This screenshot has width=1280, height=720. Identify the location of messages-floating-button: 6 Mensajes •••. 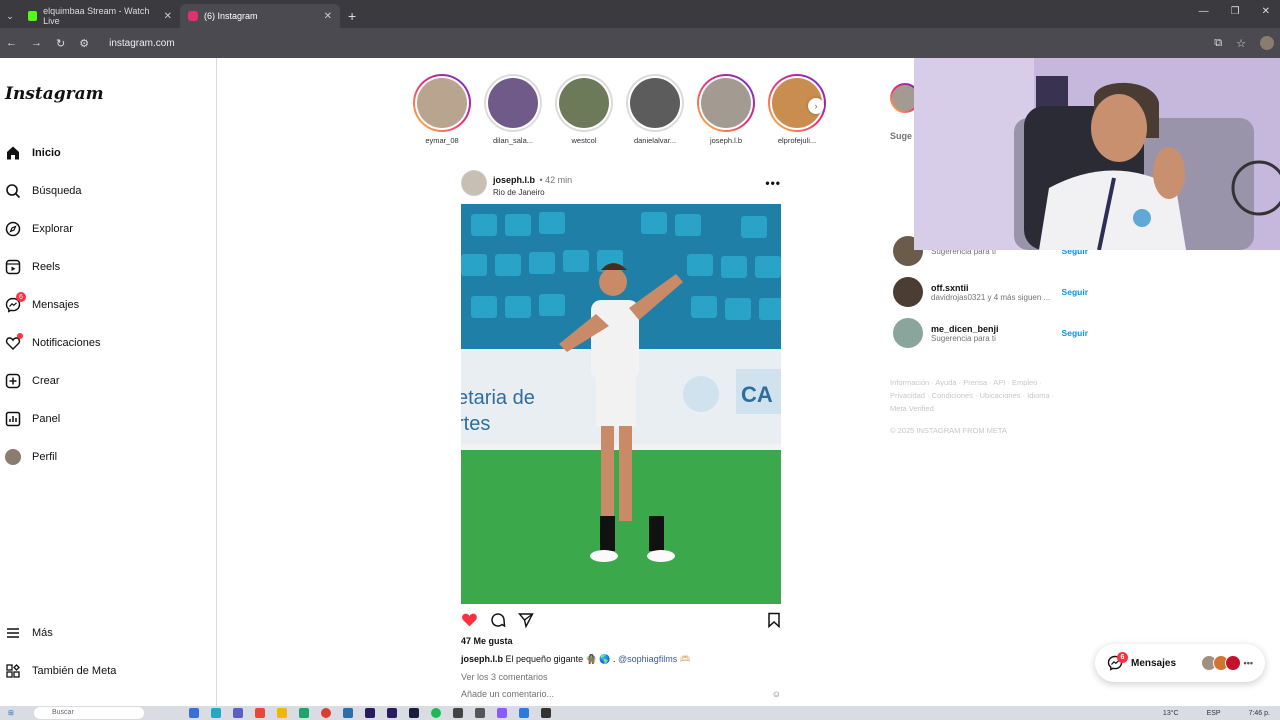
(1180, 663).